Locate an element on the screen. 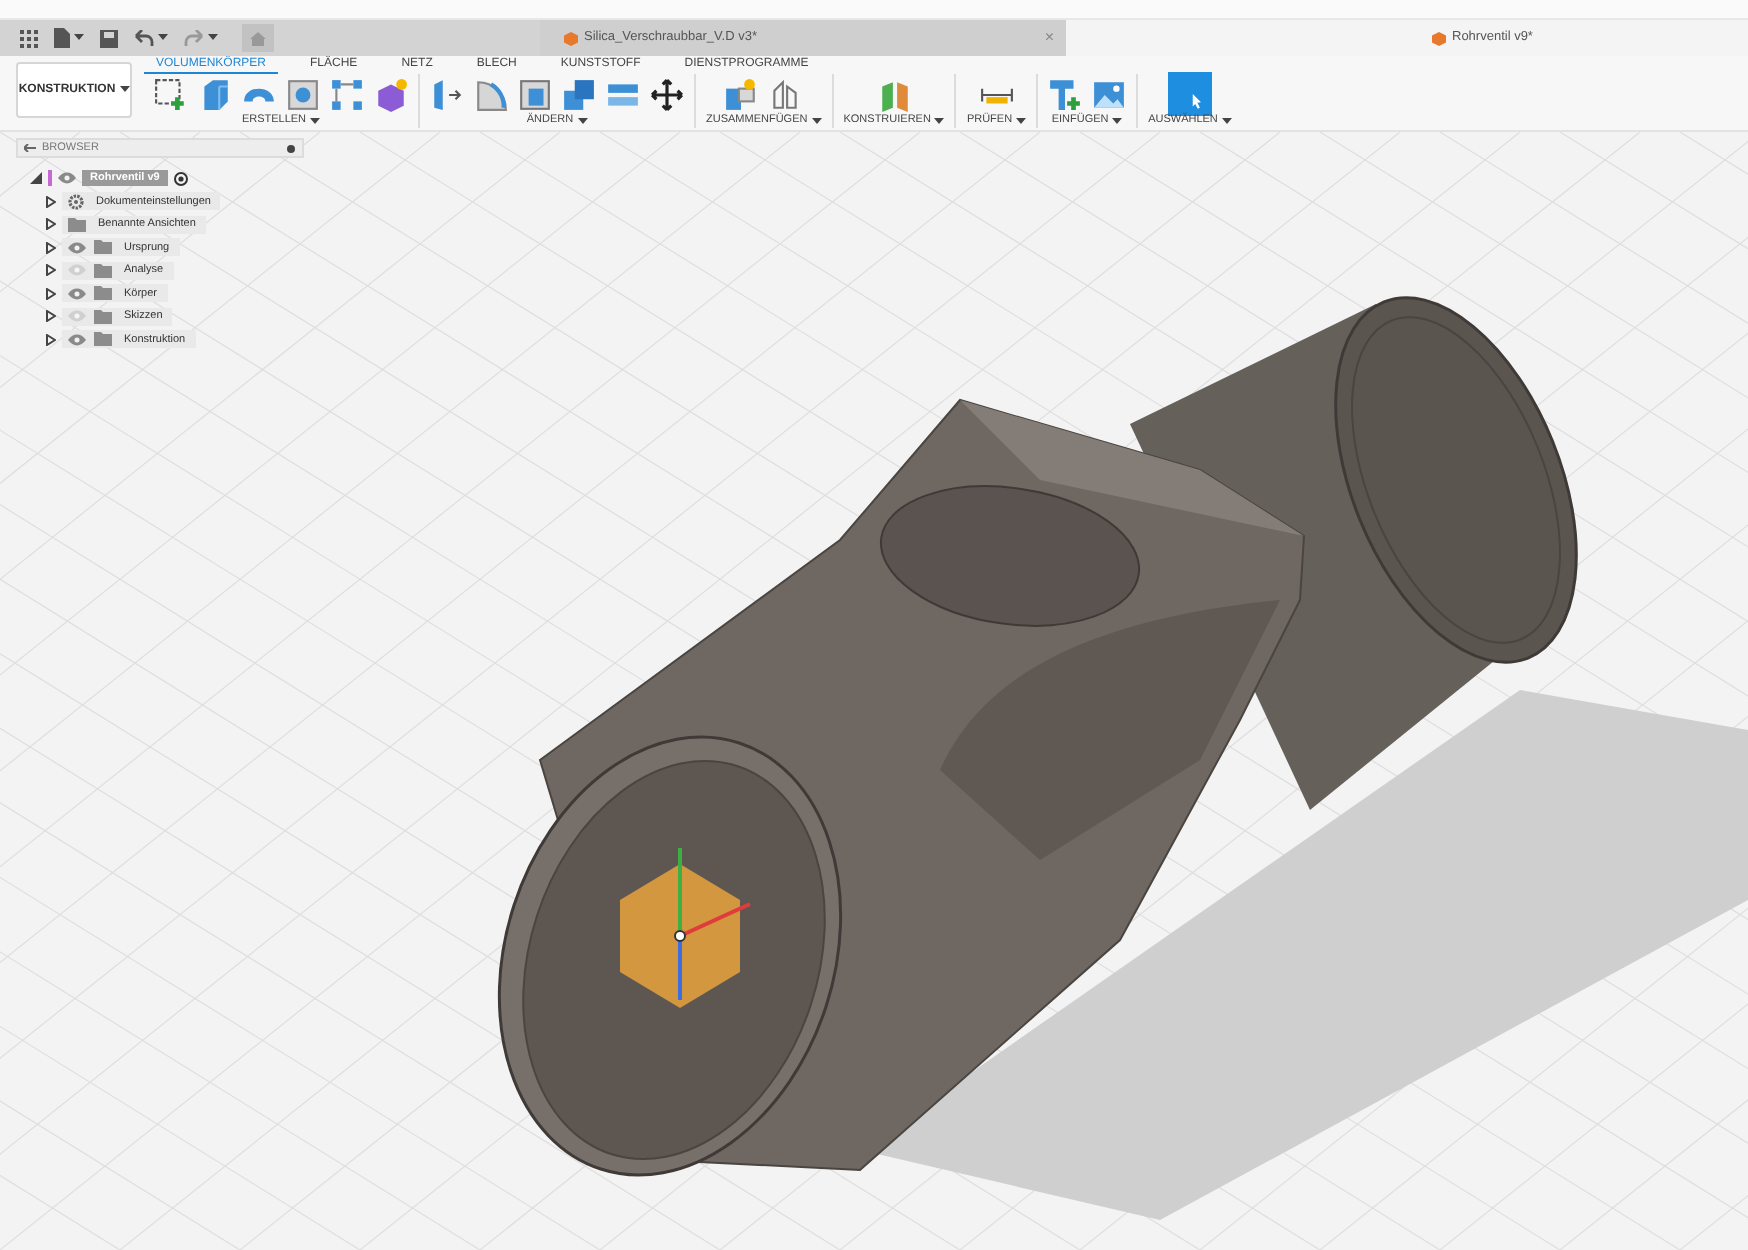 This screenshot has height=1250, width=1748. save-icon is located at coordinates (109, 38).